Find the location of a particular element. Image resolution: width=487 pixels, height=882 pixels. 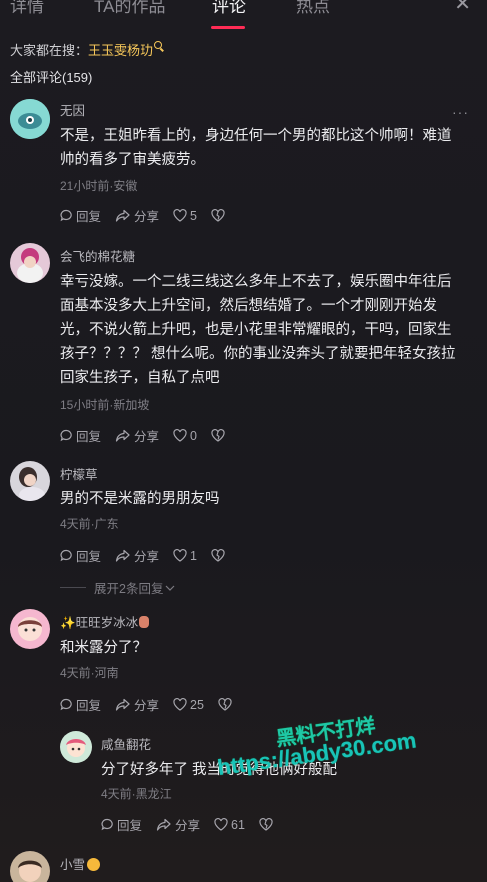

like-count: 61 is located at coordinates (238, 824).